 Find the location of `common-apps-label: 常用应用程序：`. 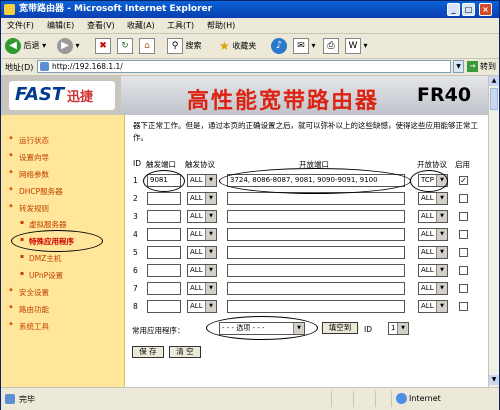

common-apps-label: 常用应用程序： is located at coordinates (158, 330).